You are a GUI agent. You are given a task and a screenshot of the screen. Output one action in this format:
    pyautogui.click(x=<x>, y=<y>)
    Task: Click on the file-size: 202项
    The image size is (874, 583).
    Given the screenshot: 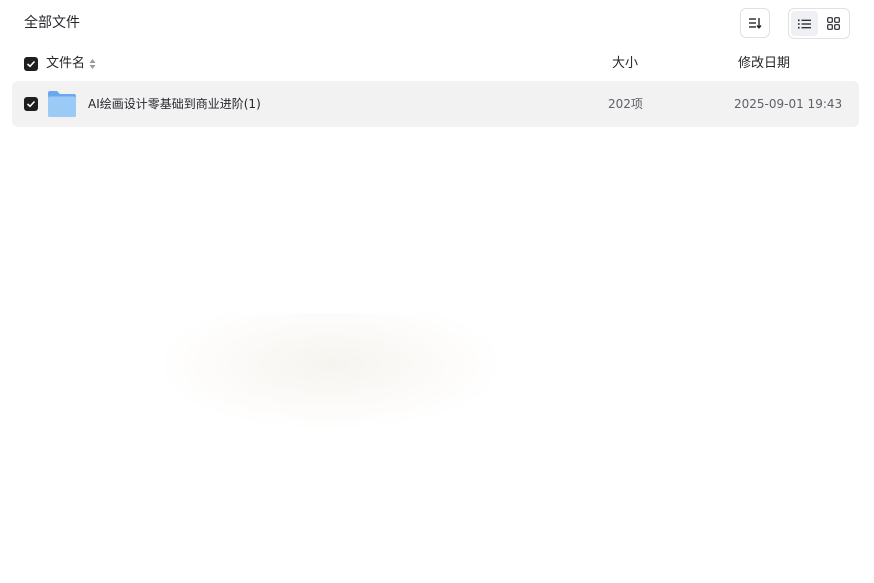 What is the action you would take?
    pyautogui.click(x=625, y=104)
    